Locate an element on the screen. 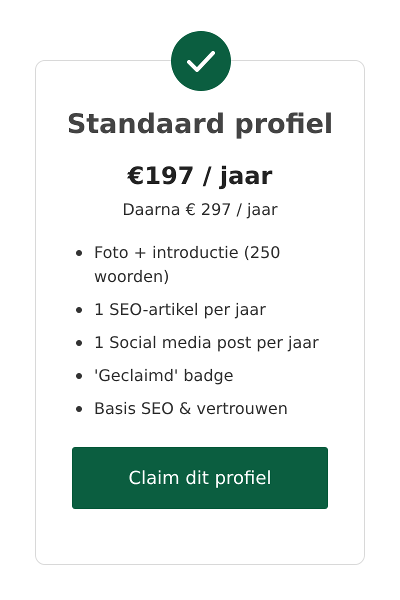 The height and width of the screenshot is (600, 400). feature-text: Foto + introductie (250 woorden) is located at coordinates (188, 265).